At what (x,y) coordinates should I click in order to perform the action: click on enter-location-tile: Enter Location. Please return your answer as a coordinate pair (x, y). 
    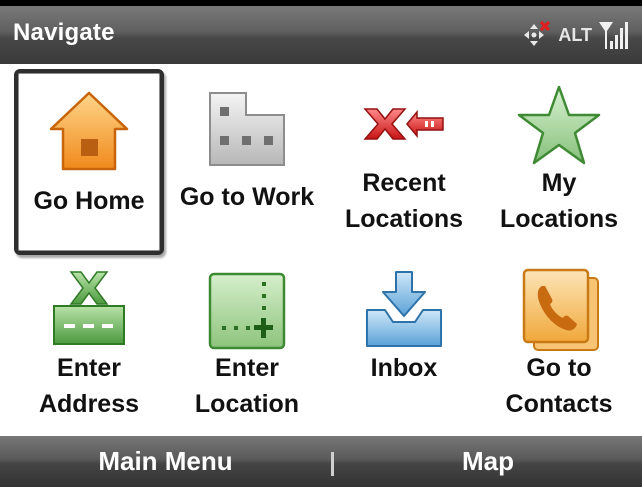
    Looking at the image, I should click on (247, 347).